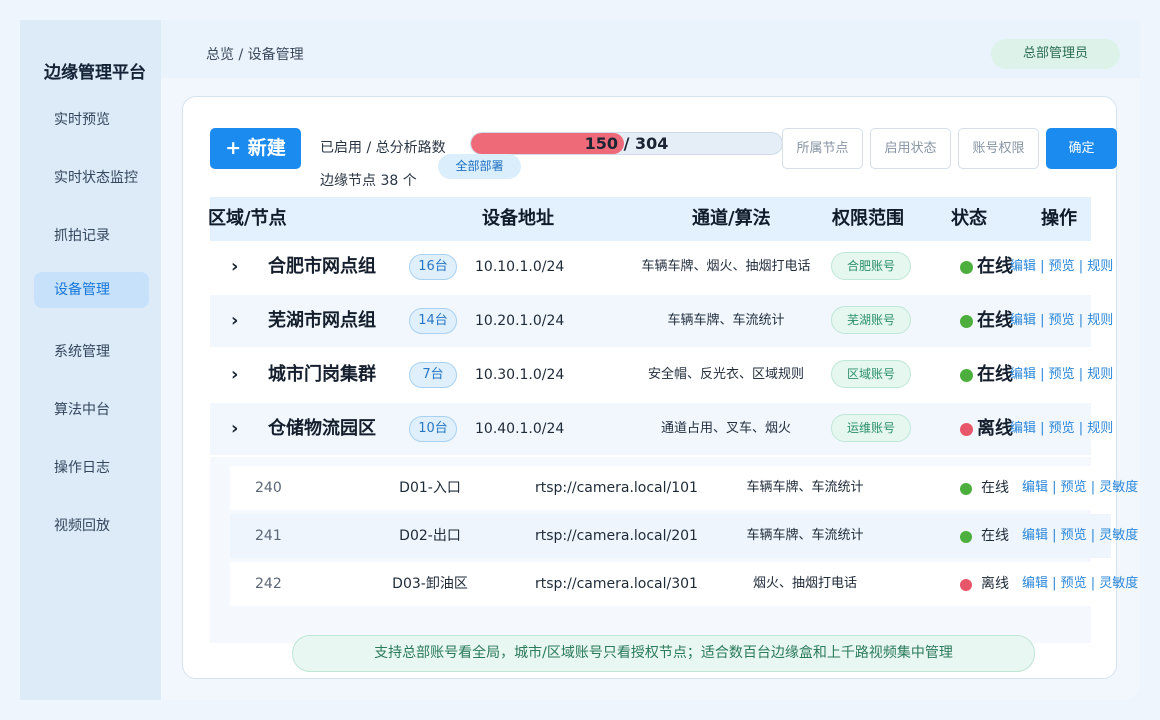  I want to click on filter-permission-select: 账号权限, so click(998, 148).